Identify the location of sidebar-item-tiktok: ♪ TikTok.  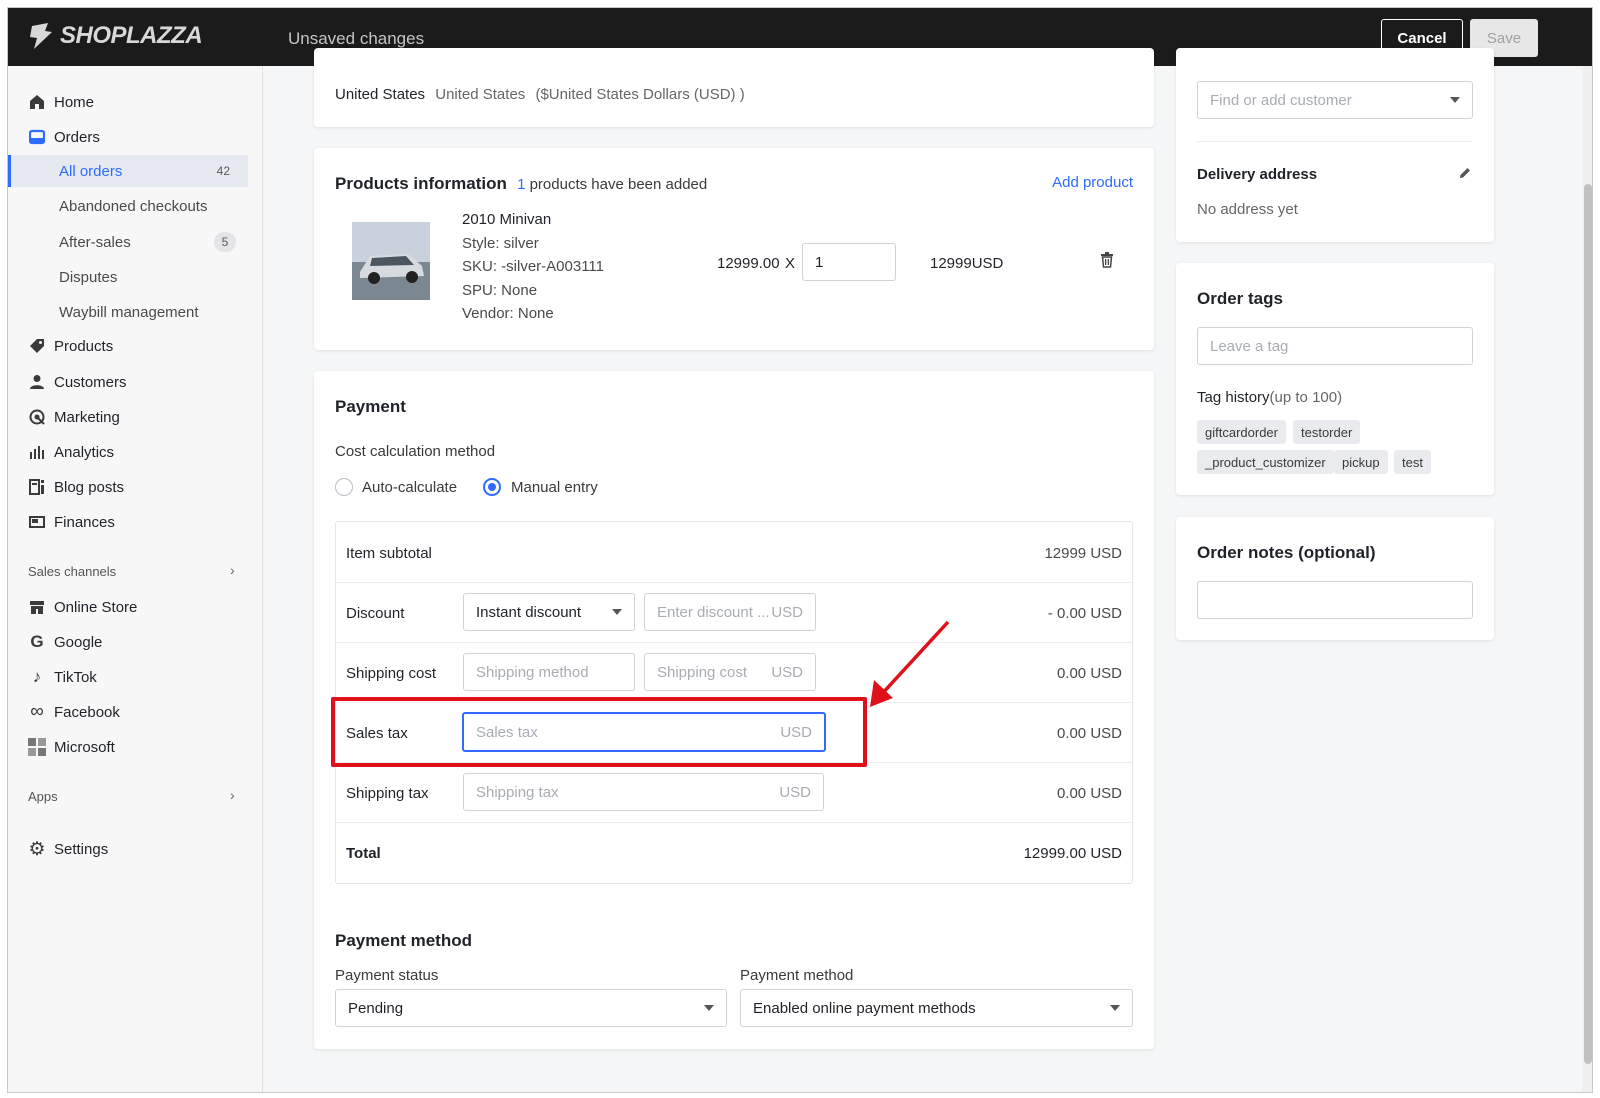
(128, 677).